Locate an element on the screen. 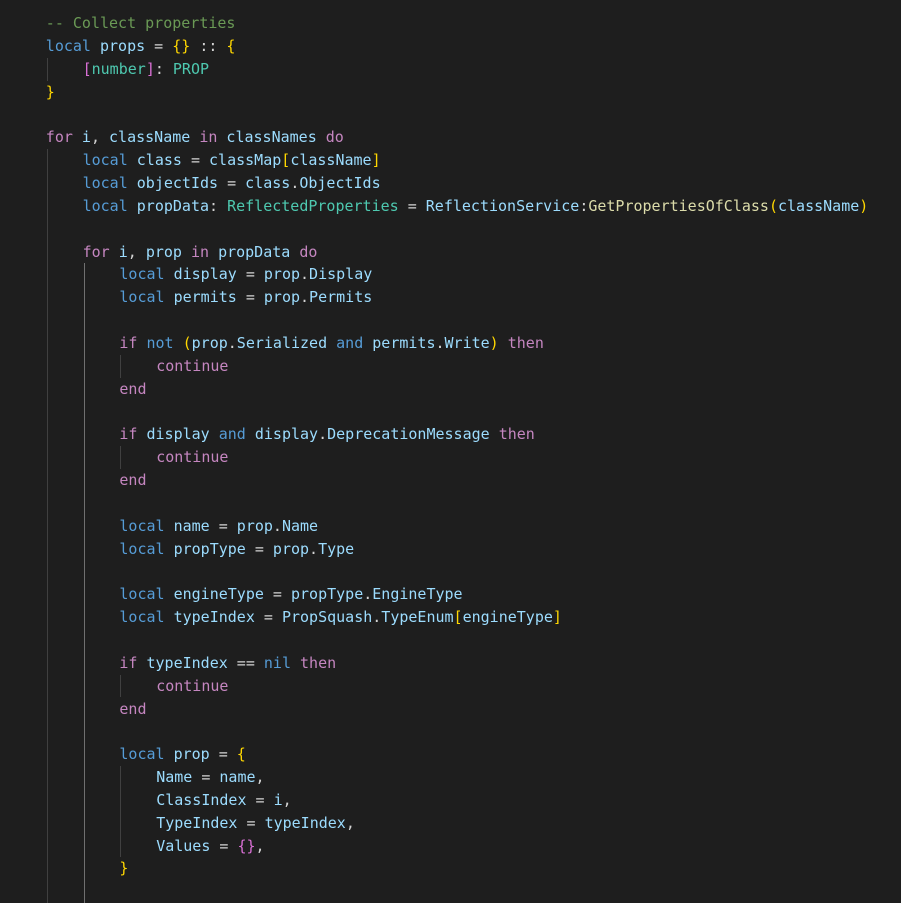  code-token: display is located at coordinates (178, 434).